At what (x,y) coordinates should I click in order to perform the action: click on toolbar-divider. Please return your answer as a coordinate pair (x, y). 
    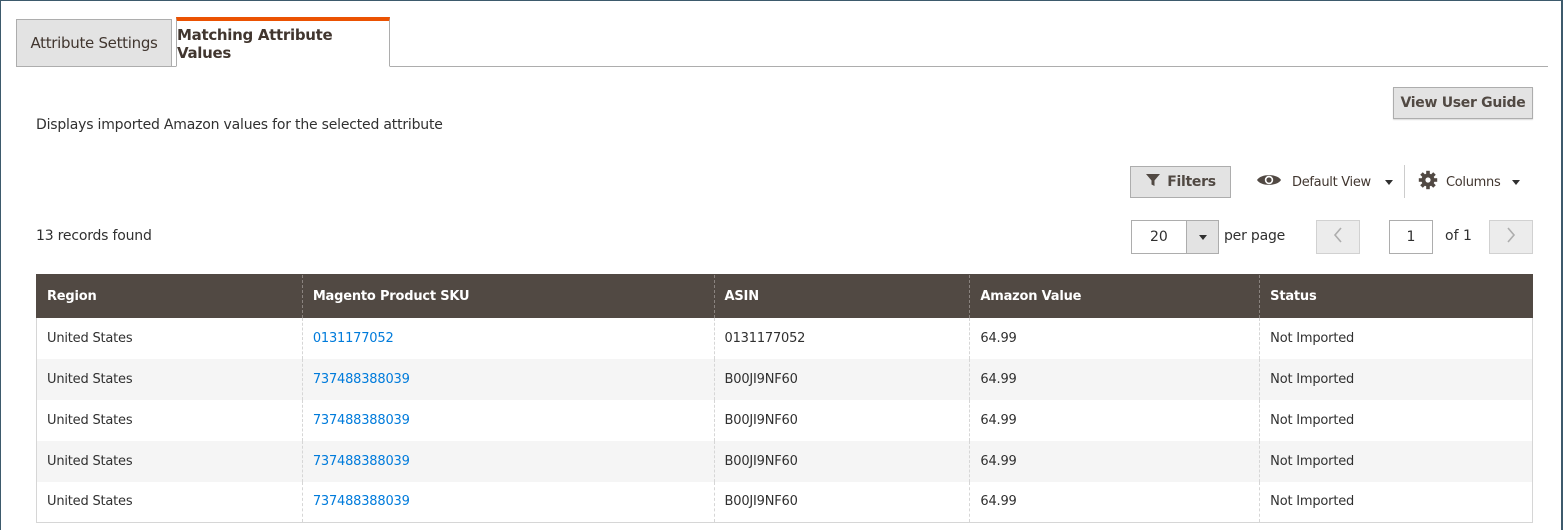
    Looking at the image, I should click on (1404, 181).